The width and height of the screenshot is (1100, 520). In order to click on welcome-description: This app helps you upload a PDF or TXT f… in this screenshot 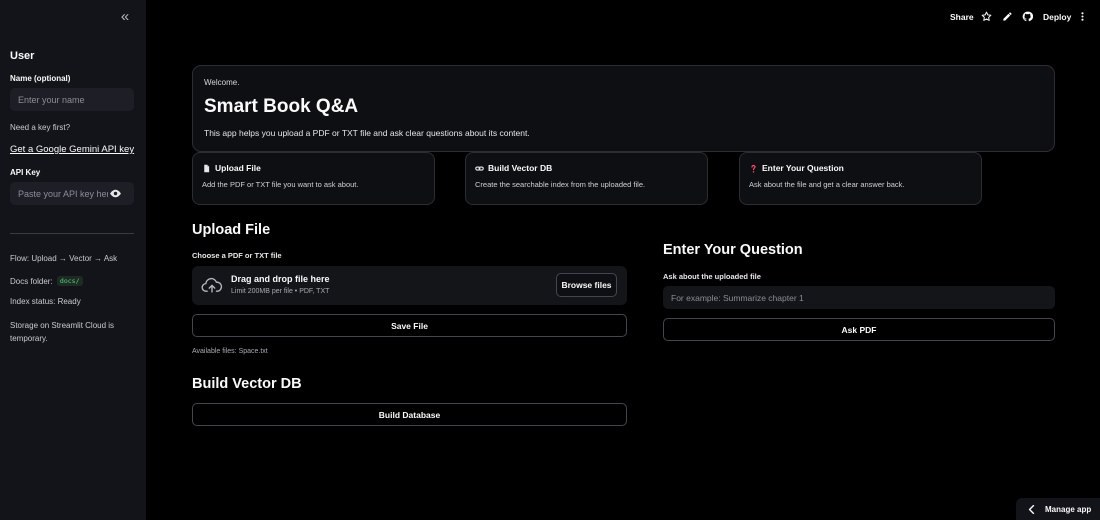, I will do `click(367, 133)`.